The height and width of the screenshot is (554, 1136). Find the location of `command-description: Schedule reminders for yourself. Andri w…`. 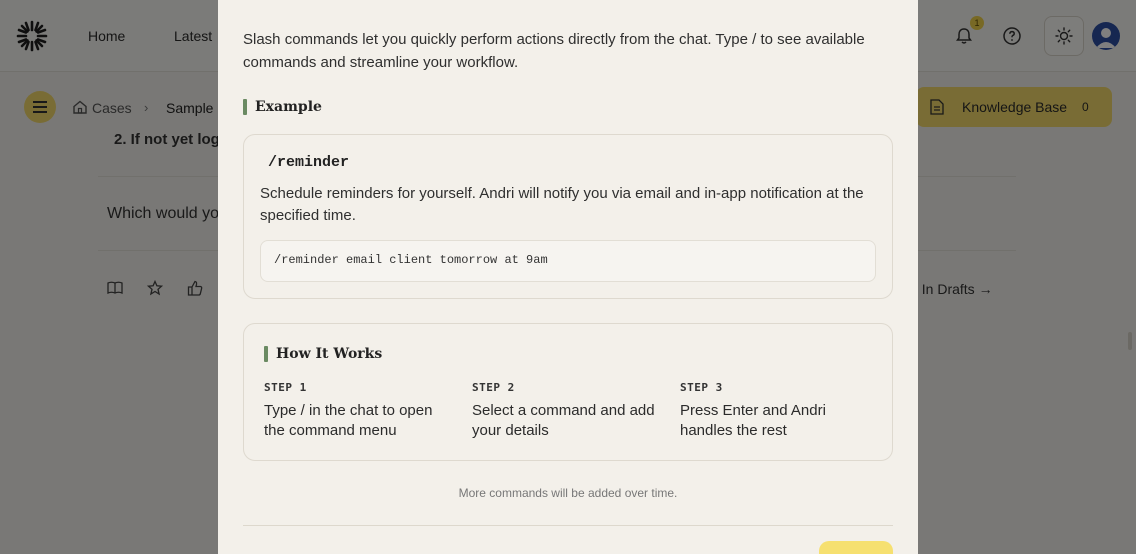

command-description: Schedule reminders for yourself. Andri w… is located at coordinates (562, 204).